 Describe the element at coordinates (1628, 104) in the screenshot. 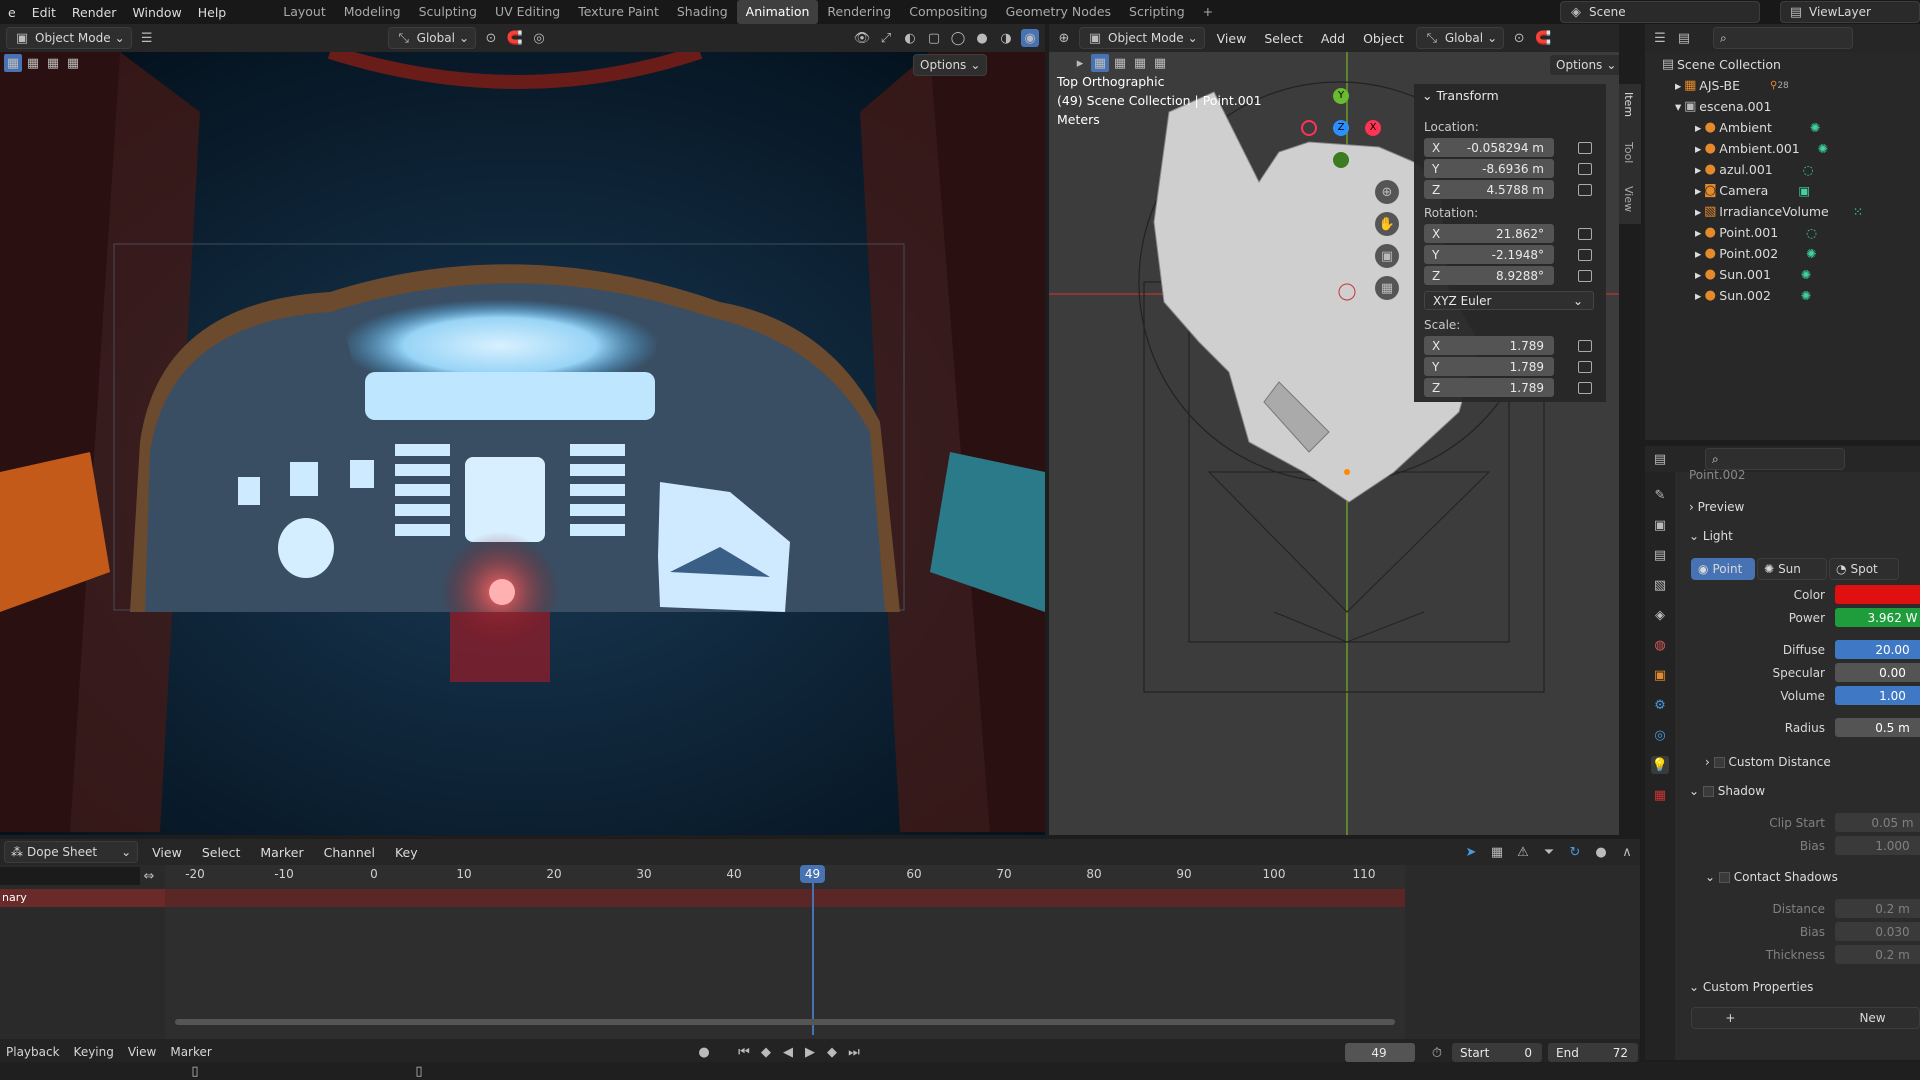

I see `tab-item: Item` at that location.